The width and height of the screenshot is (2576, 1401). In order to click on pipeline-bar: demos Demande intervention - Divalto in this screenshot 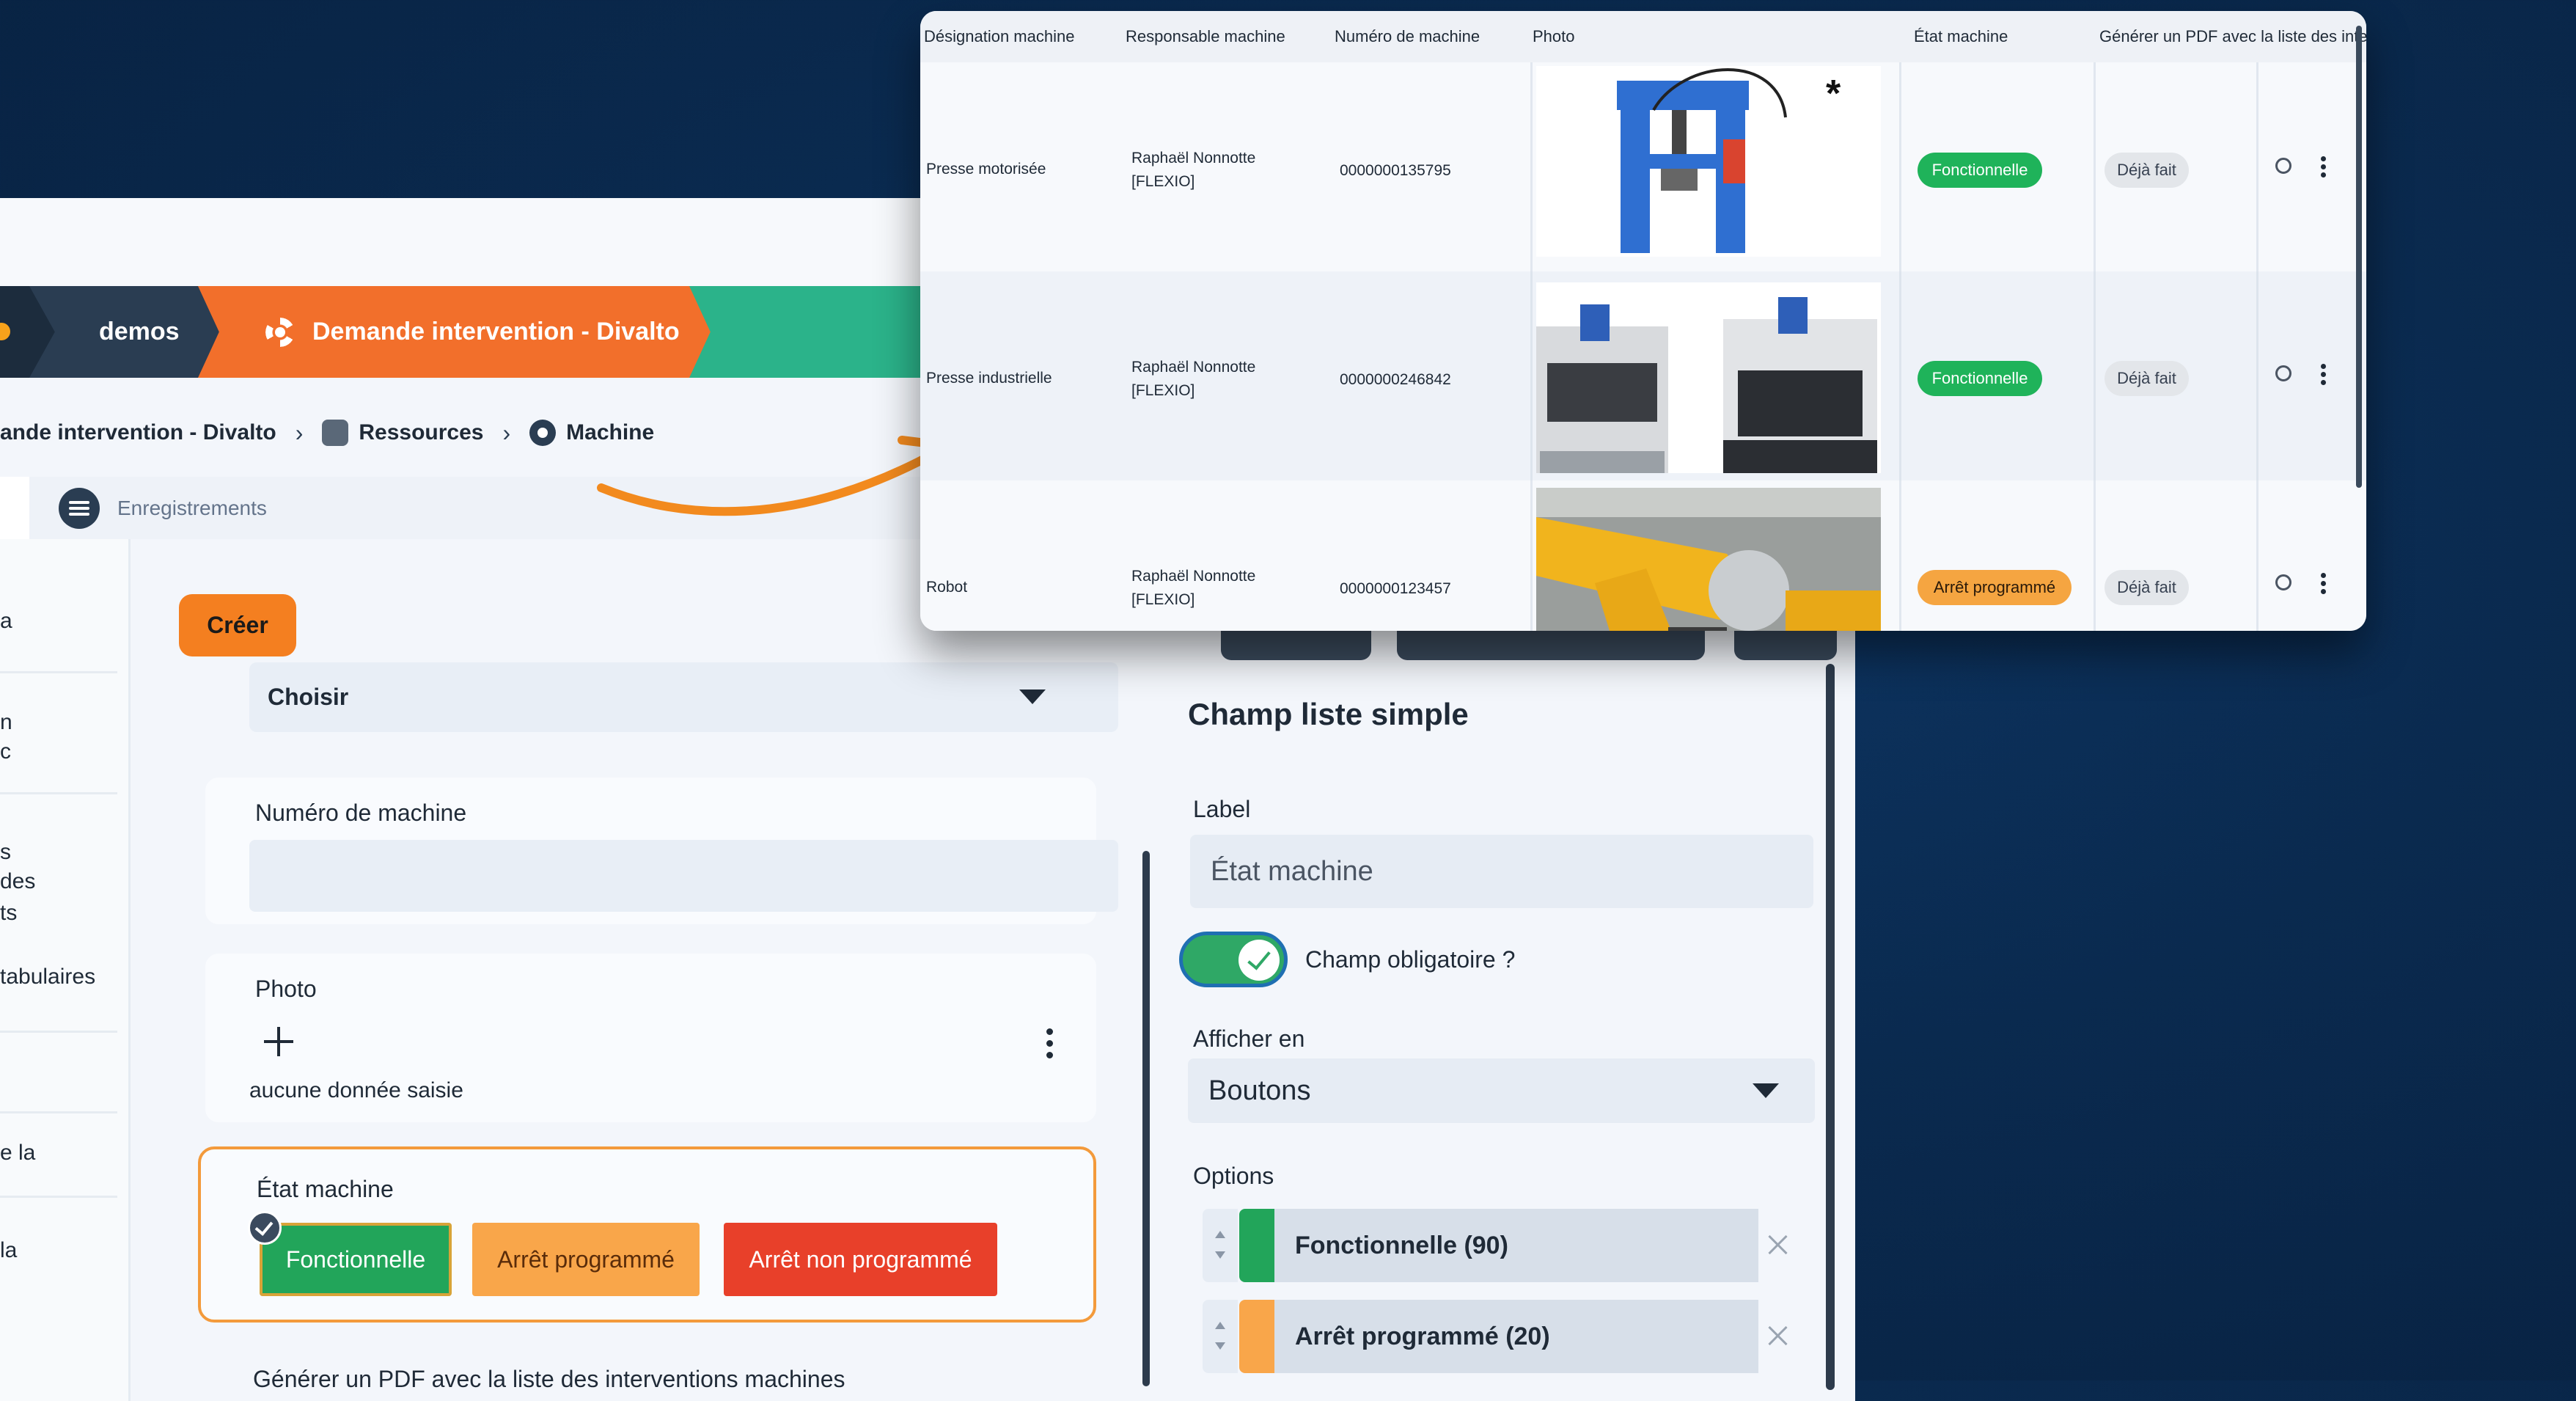, I will do `click(477, 332)`.